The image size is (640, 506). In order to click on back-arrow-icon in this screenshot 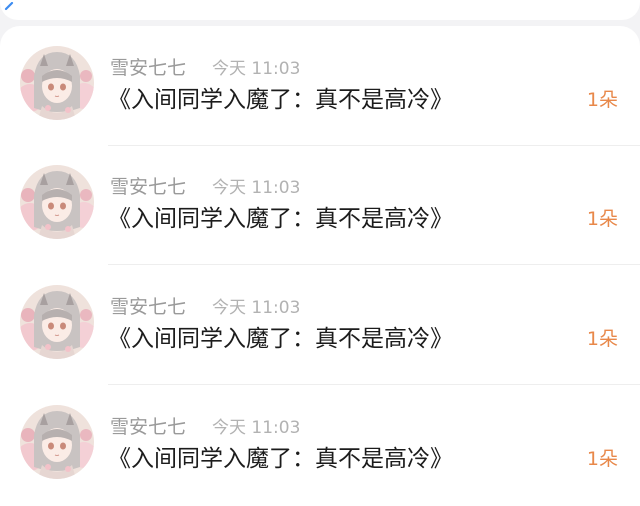, I will do `click(9, 8)`.